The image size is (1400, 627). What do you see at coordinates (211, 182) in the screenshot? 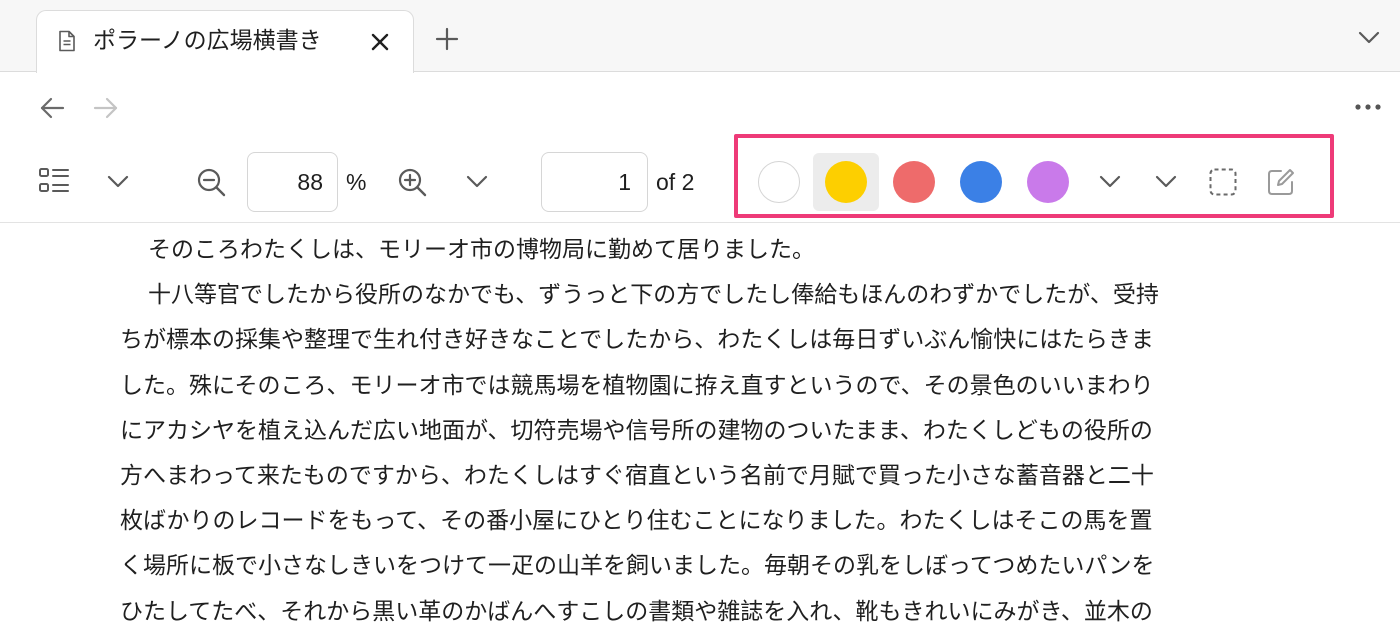
I see `zoom-out-icon` at bounding box center [211, 182].